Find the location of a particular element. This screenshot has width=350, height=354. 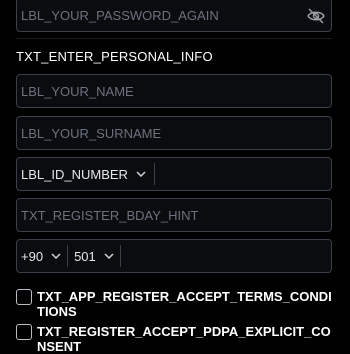

birthday-placeholder: TXT_REGISTER_BDAY_HINT is located at coordinates (110, 215).